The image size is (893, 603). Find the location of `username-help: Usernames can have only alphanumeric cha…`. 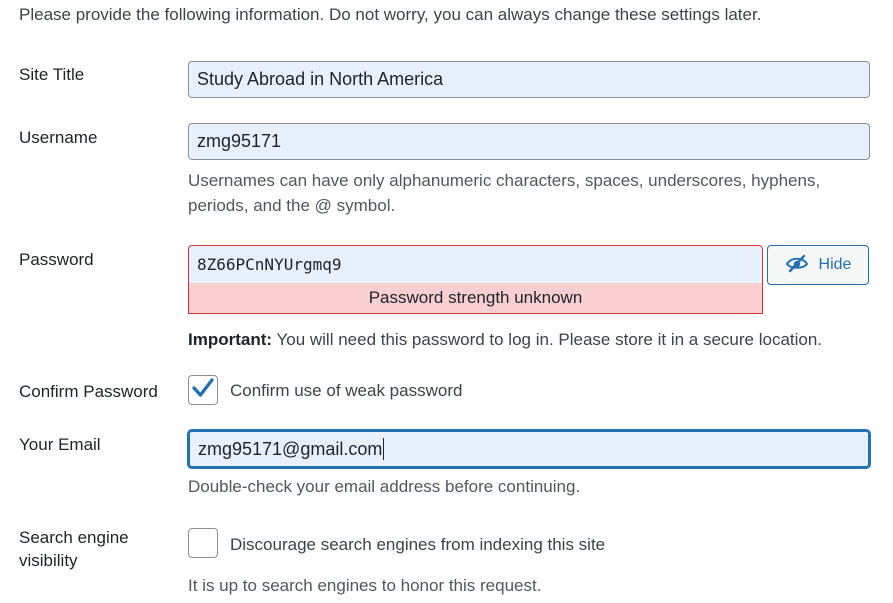

username-help: Usernames can have only alphanumeric cha… is located at coordinates (504, 193).